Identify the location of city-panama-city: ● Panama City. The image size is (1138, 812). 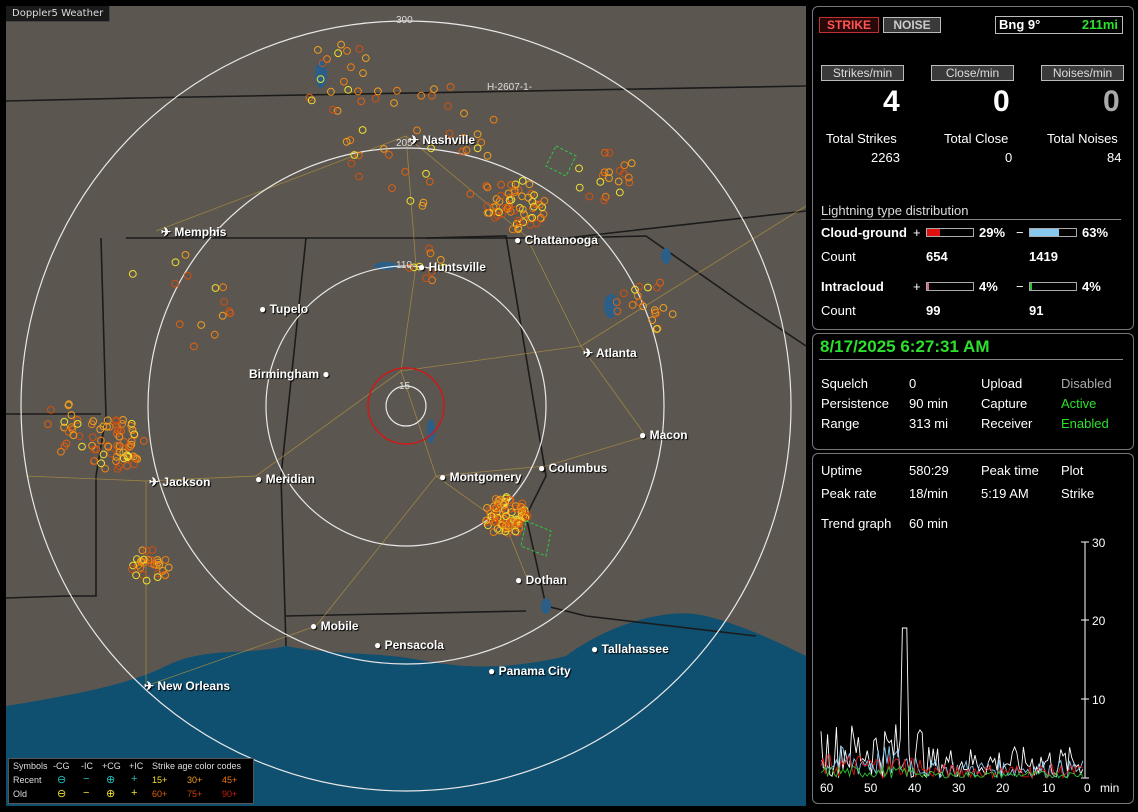
(529, 671).